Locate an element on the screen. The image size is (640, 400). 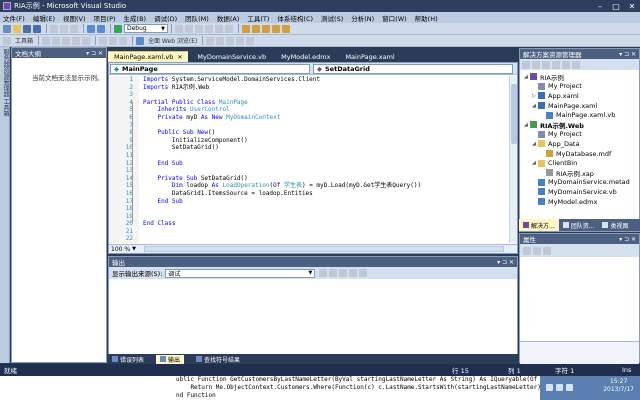
system-clock: 15:27 2013/7/17 is located at coordinates (618, 386).